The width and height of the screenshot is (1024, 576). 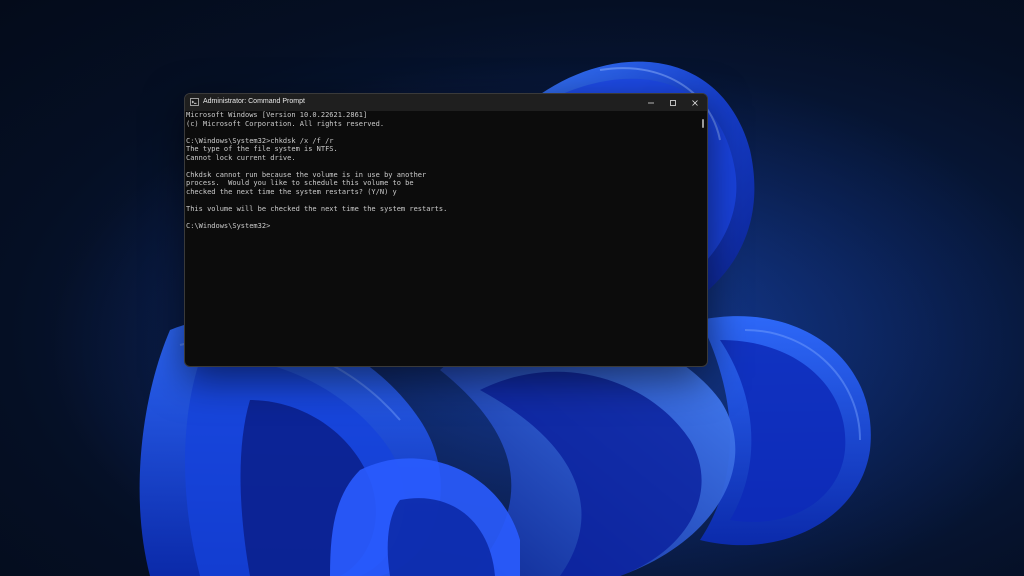 What do you see at coordinates (446, 102) in the screenshot?
I see `title-bar: Administrator: Command Prompt` at bounding box center [446, 102].